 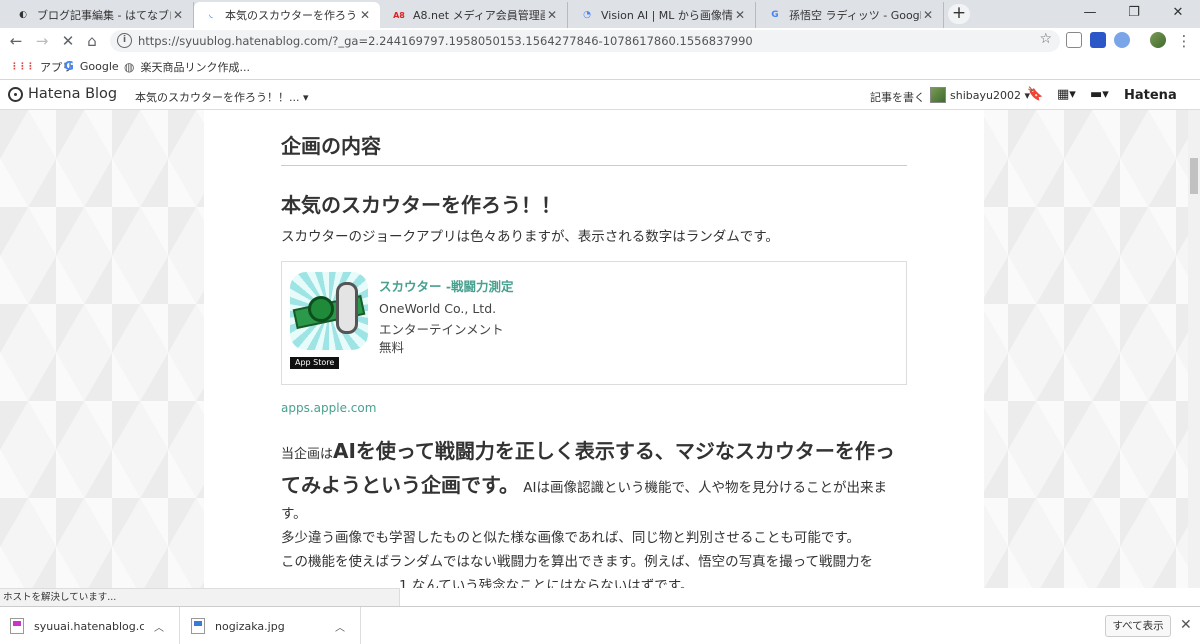 I want to click on close-window-button: ✕, so click(x=1178, y=14).